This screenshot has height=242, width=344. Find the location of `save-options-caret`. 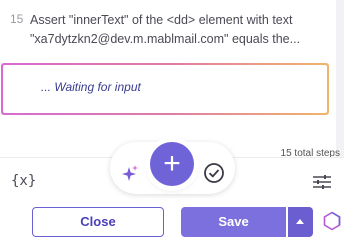

save-options-caret is located at coordinates (300, 222).